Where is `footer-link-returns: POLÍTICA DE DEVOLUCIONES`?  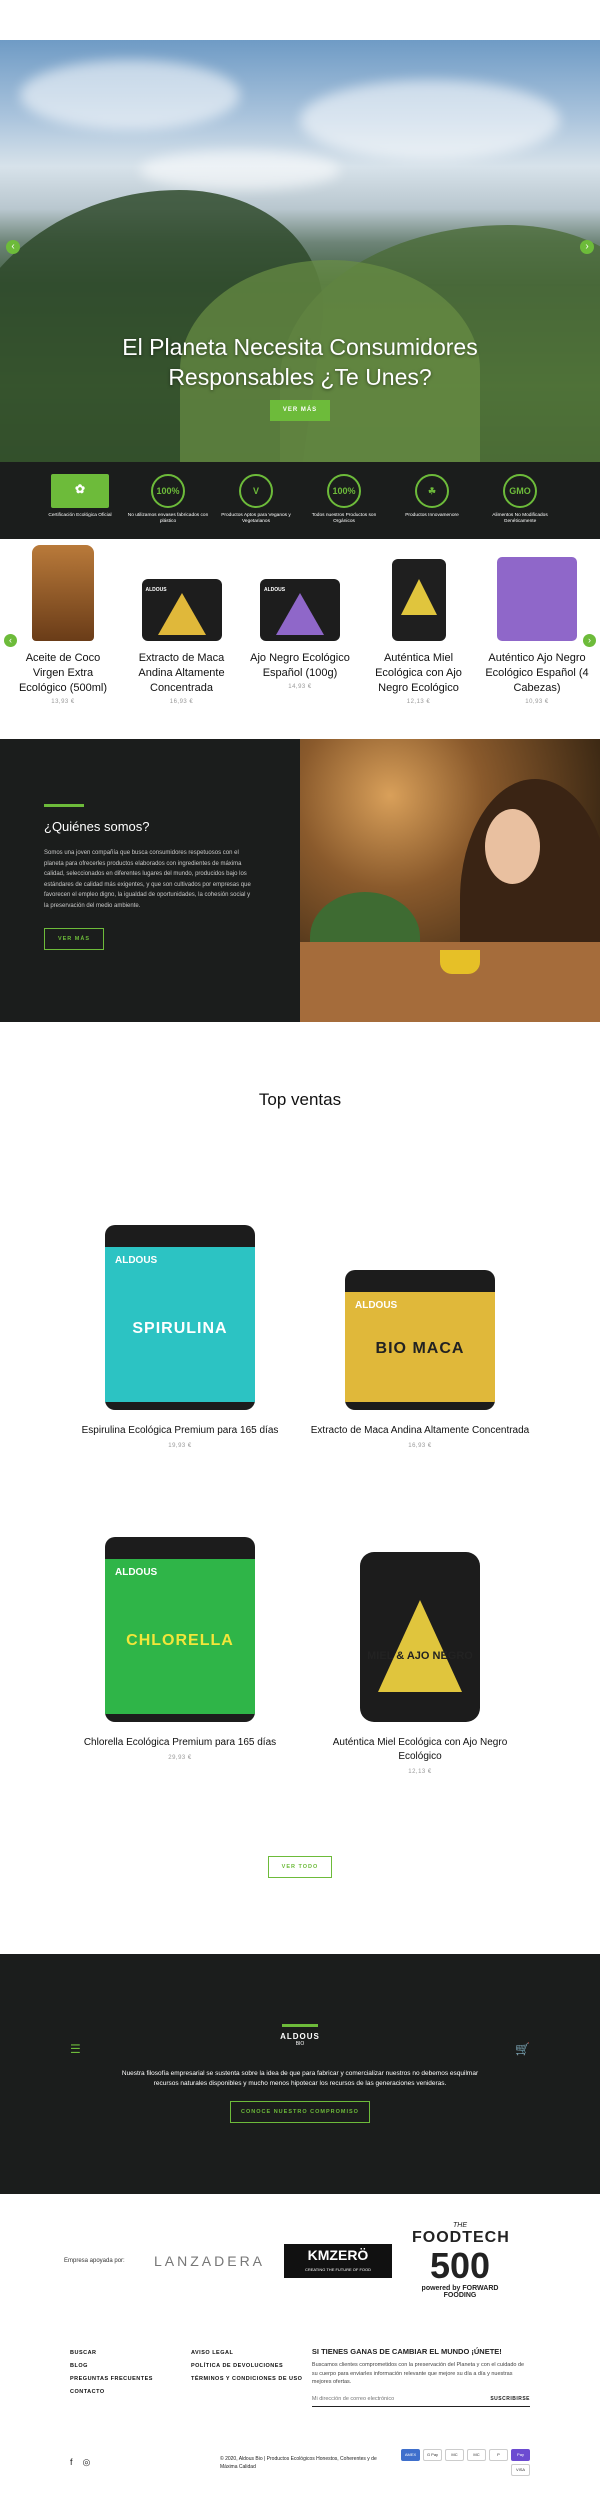 footer-link-returns: POLÍTICA DE DEVOLUCIONES is located at coordinates (251, 2366).